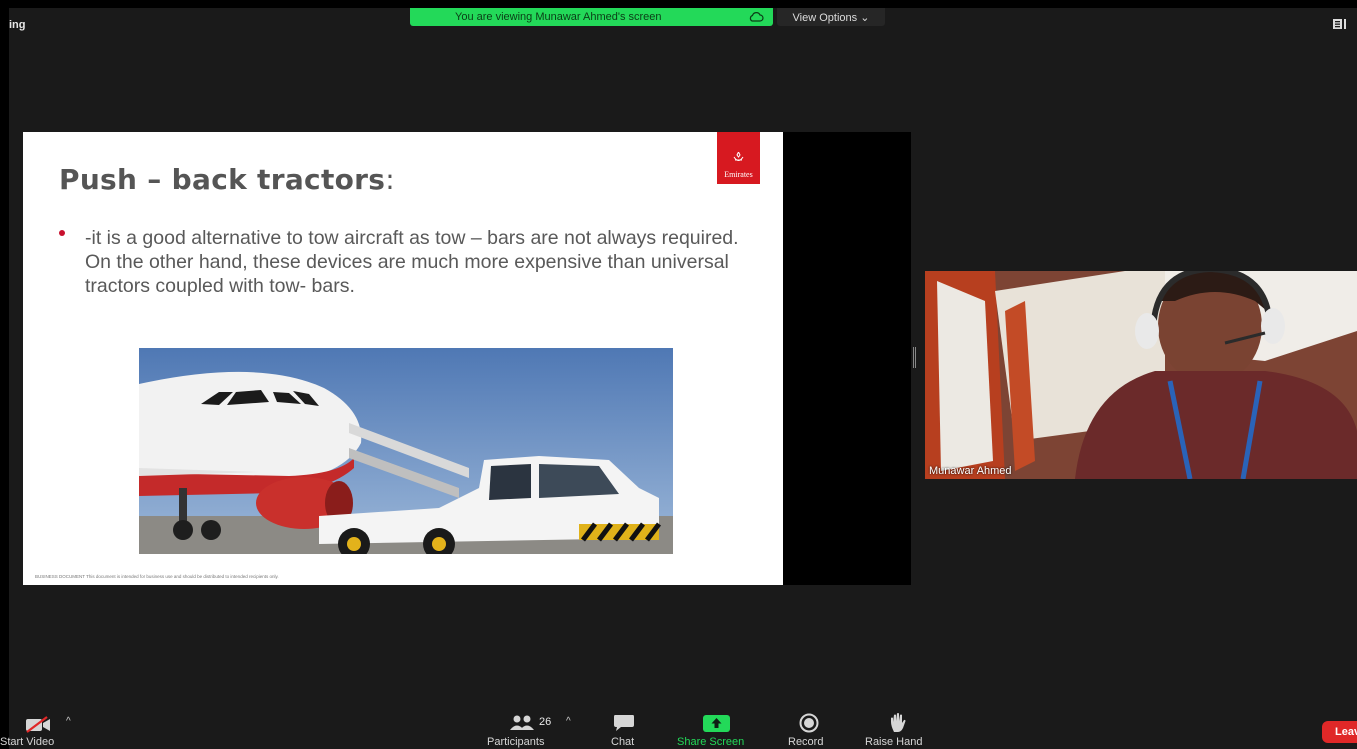  I want to click on participant-name-label: Munawar Ahmed, so click(970, 471).